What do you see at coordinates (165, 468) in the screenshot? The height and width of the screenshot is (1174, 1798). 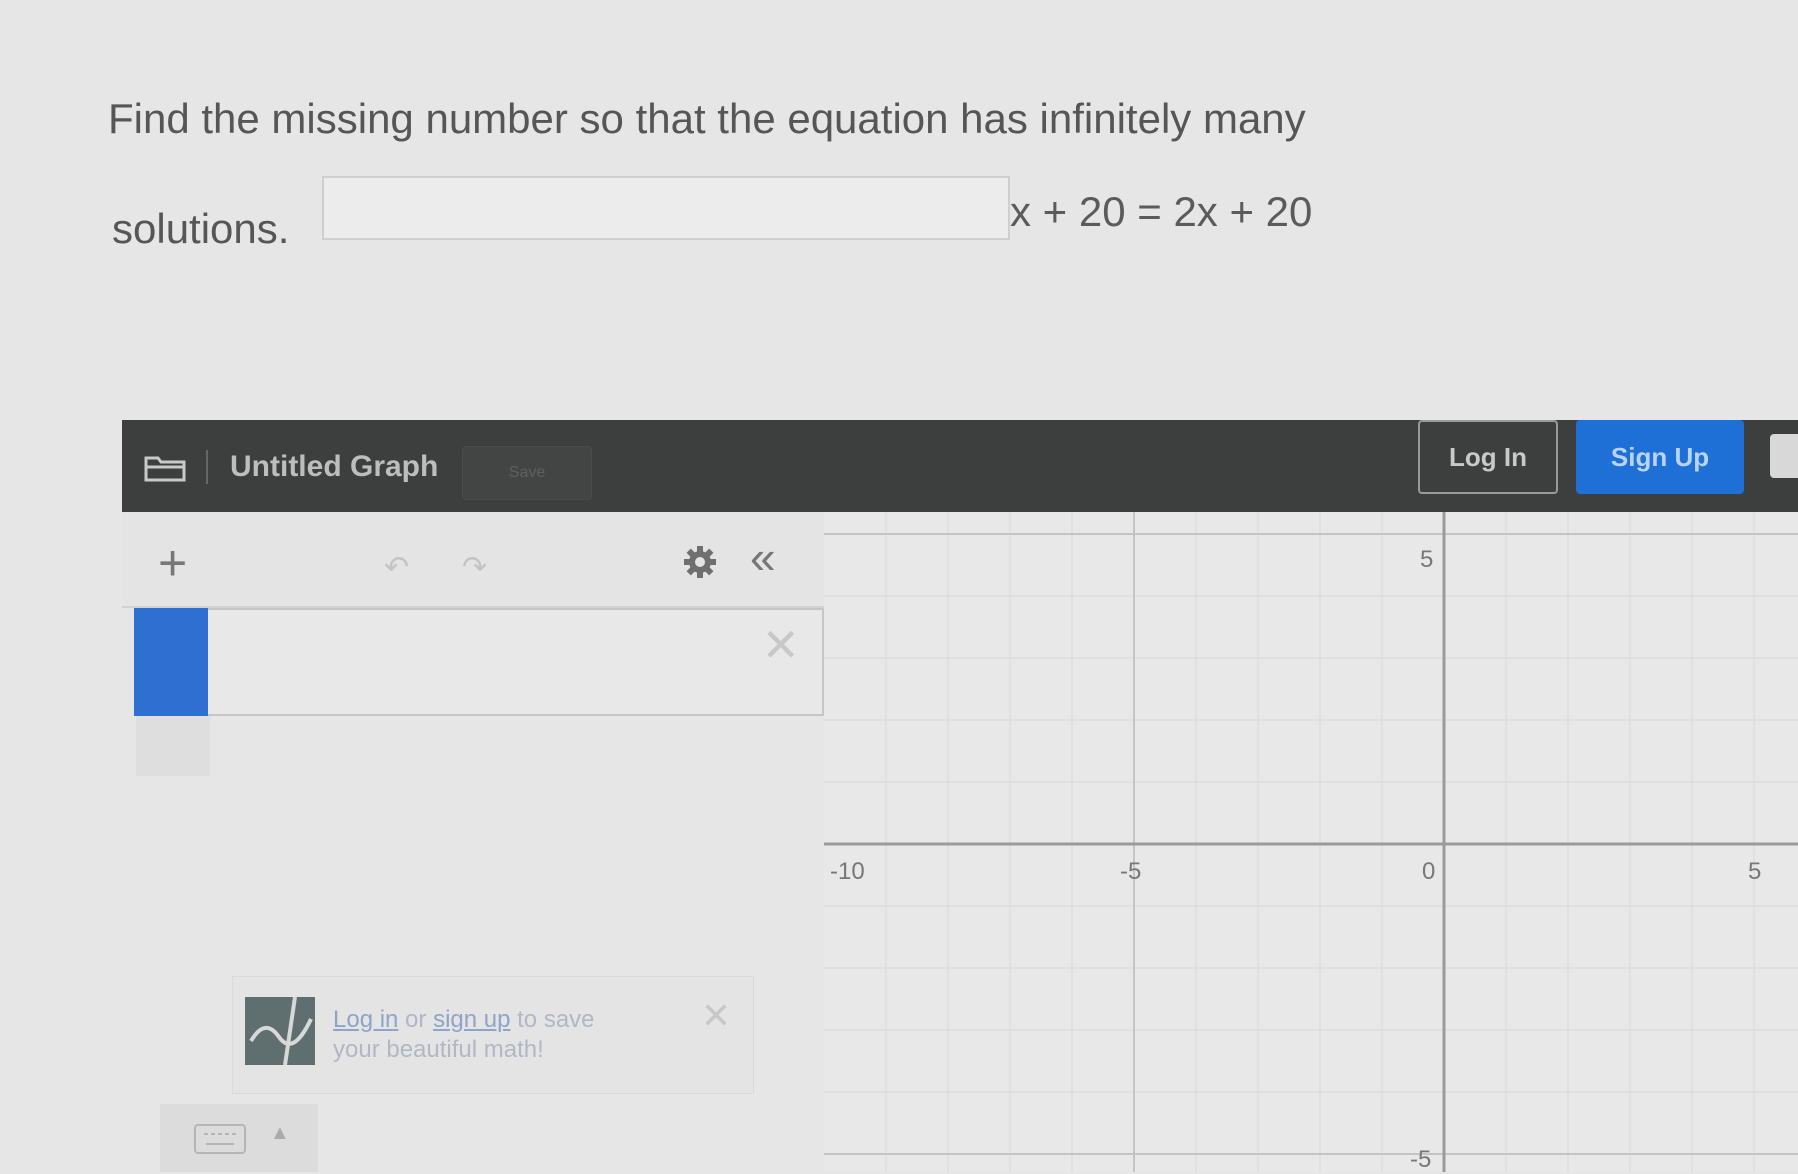 I see `folder-icon` at bounding box center [165, 468].